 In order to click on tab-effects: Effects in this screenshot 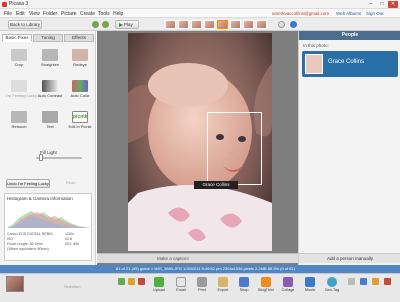, I will do `click(79, 38)`.